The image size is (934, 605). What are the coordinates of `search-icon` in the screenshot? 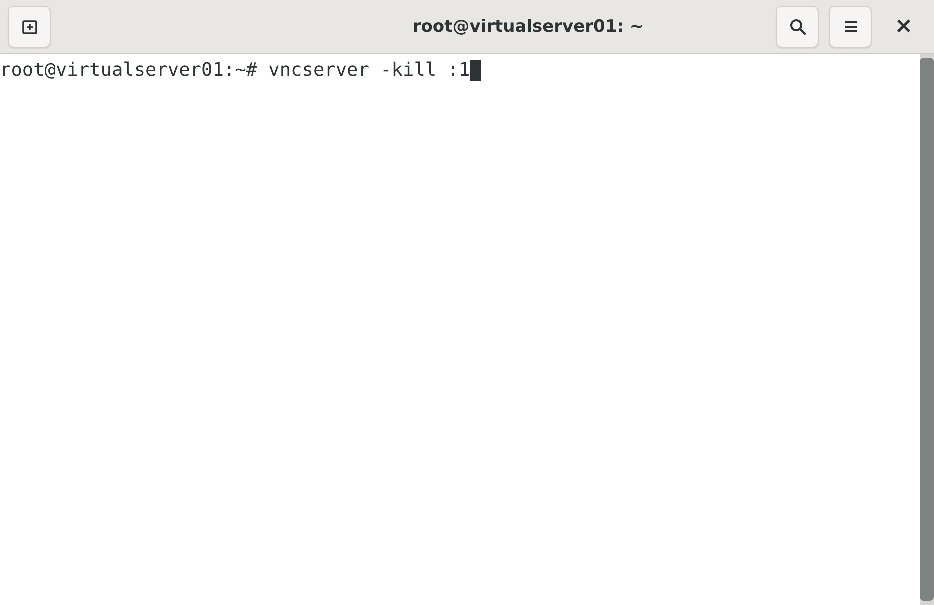 It's located at (797, 27).